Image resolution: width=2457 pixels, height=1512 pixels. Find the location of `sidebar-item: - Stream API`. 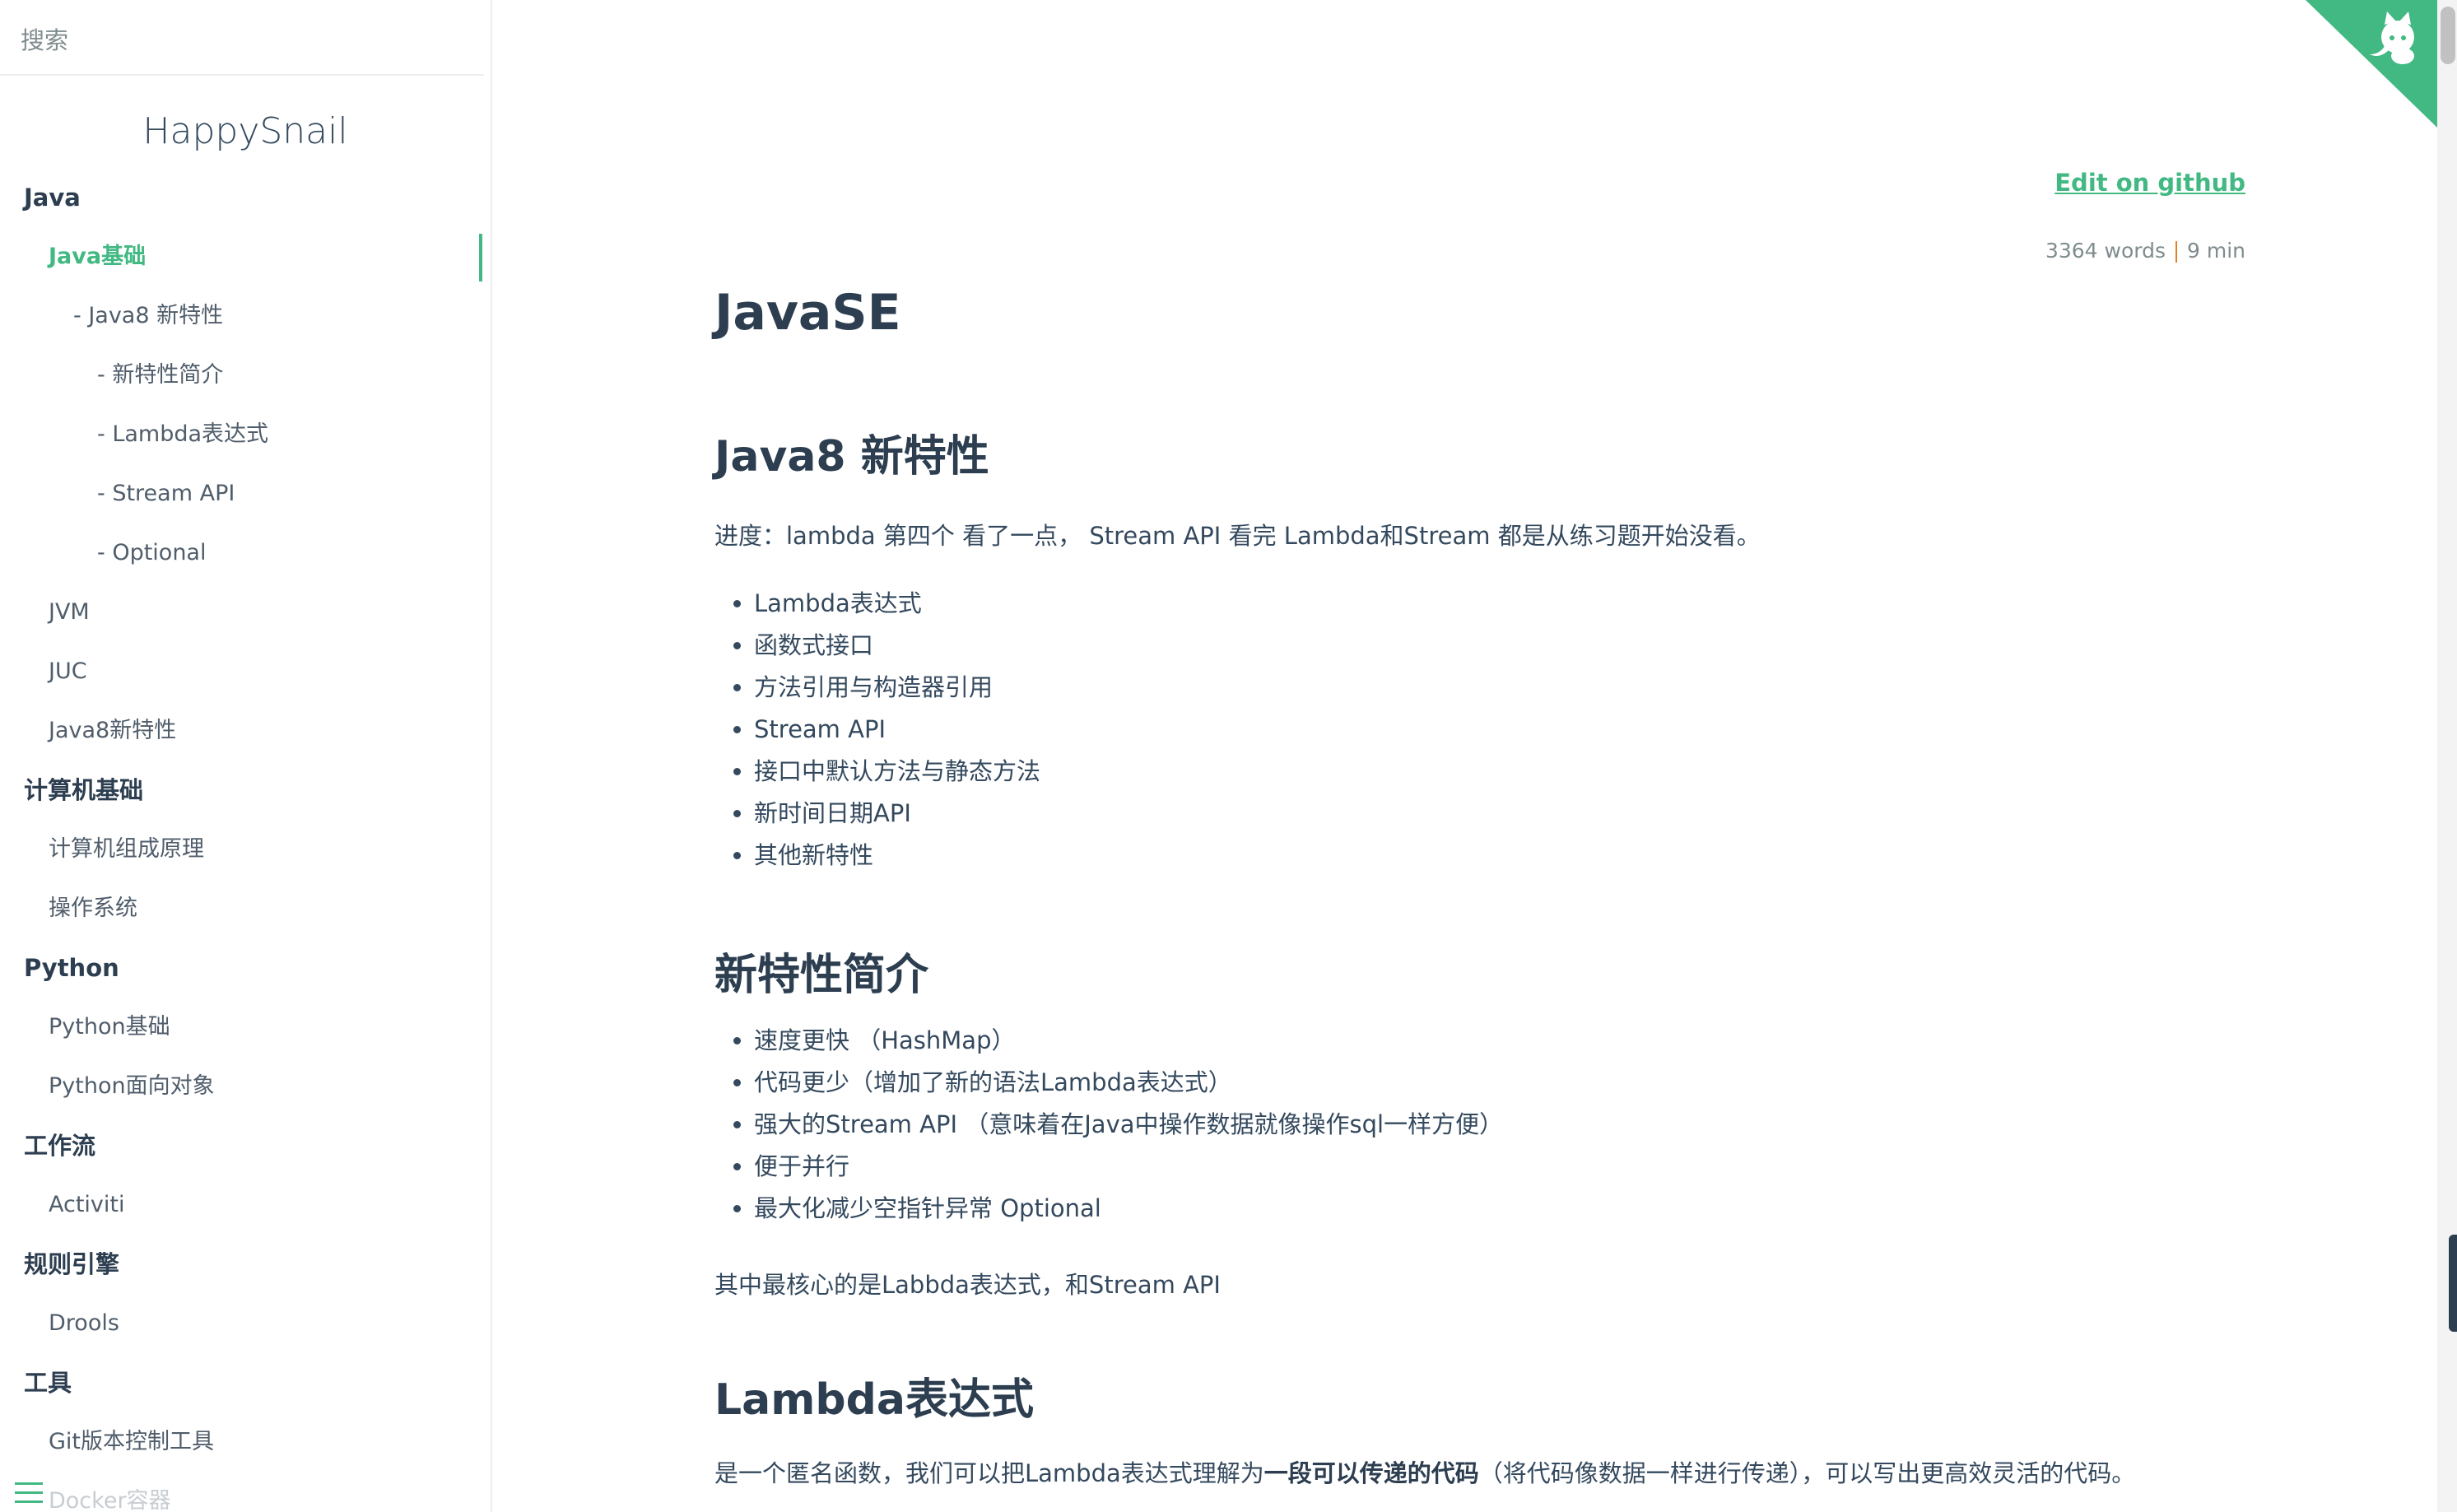

sidebar-item: - Stream API is located at coordinates (245, 493).